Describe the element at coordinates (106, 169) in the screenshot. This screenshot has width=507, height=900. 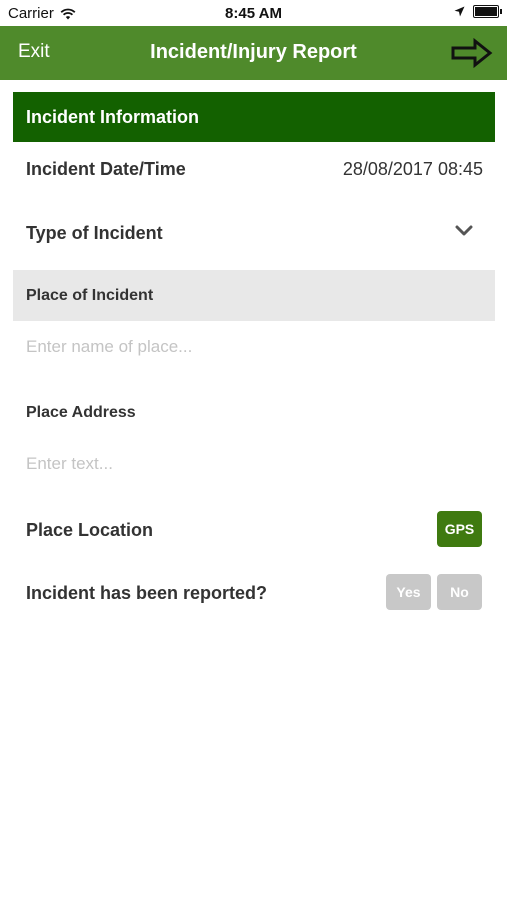
I see `incident-datetime-label: Incident Date/Time` at that location.